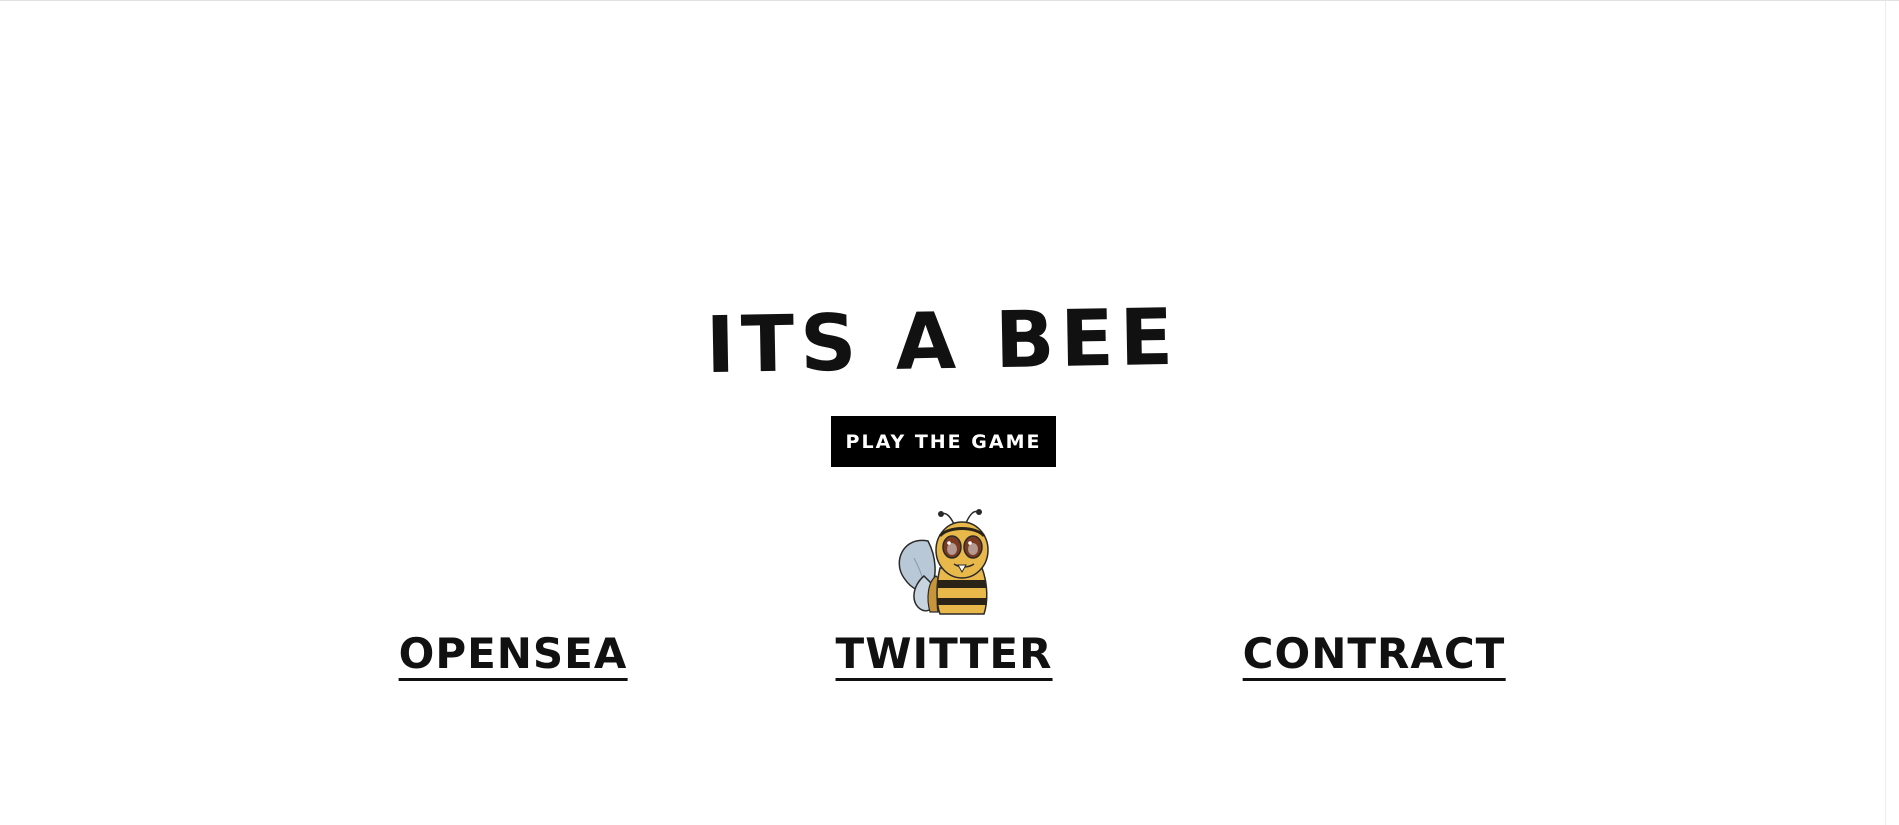 This screenshot has width=1899, height=825. Describe the element at coordinates (943, 562) in the screenshot. I see `bee-mascot-icon` at that location.